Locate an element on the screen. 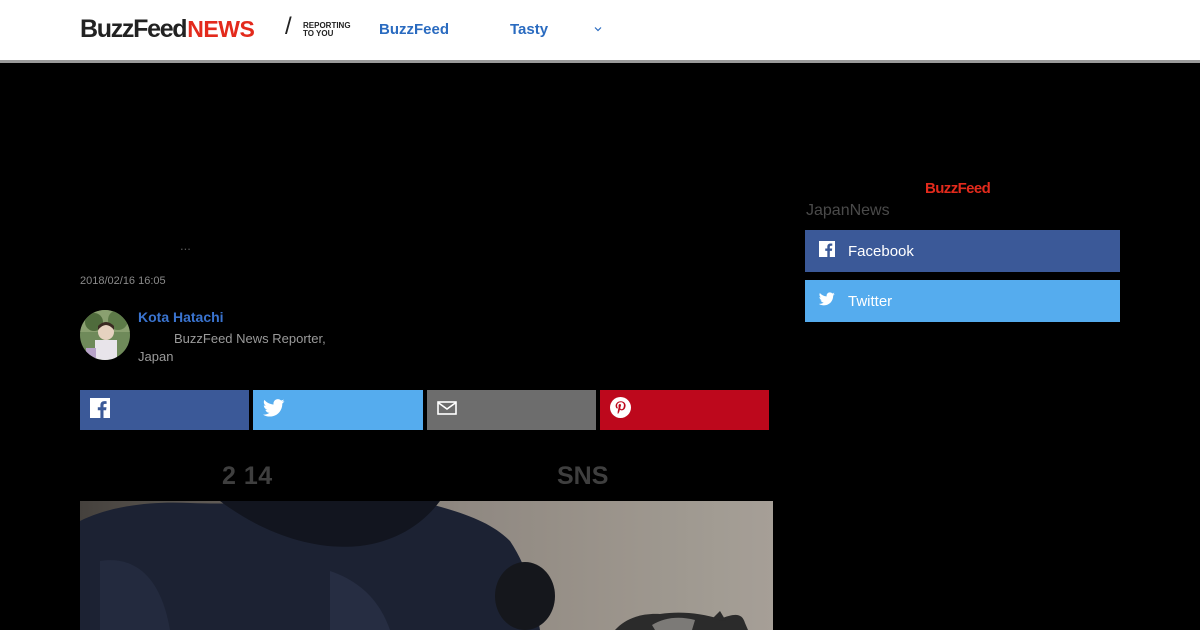 The image size is (1200, 630). logo-brand: BuzzFeed is located at coordinates (134, 28).